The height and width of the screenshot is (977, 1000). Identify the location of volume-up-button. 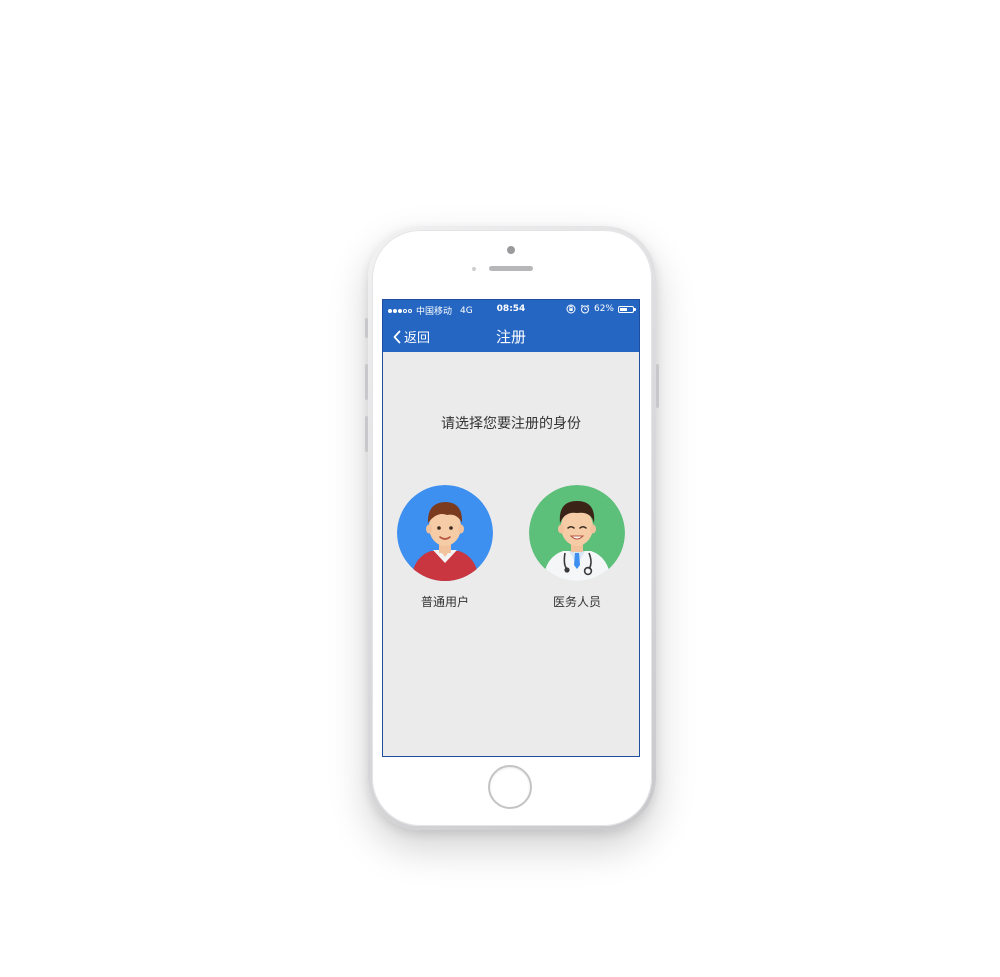
(366, 382).